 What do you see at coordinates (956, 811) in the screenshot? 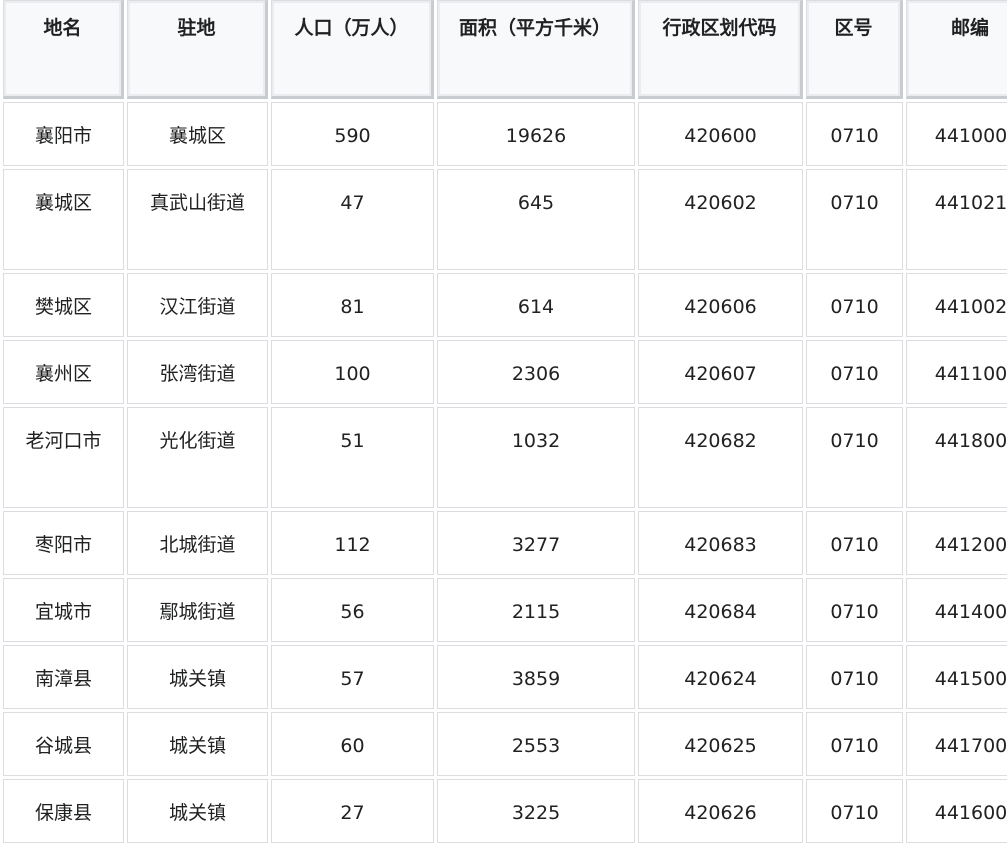
I see `cell-postcode: 441600` at bounding box center [956, 811].